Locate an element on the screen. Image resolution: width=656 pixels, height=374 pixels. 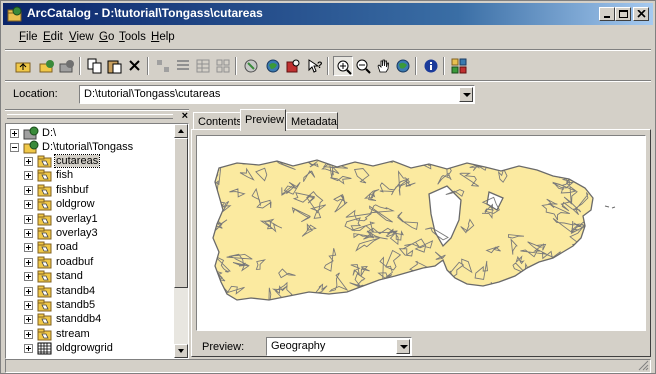
create-thumbnail-button is located at coordinates (459, 66).